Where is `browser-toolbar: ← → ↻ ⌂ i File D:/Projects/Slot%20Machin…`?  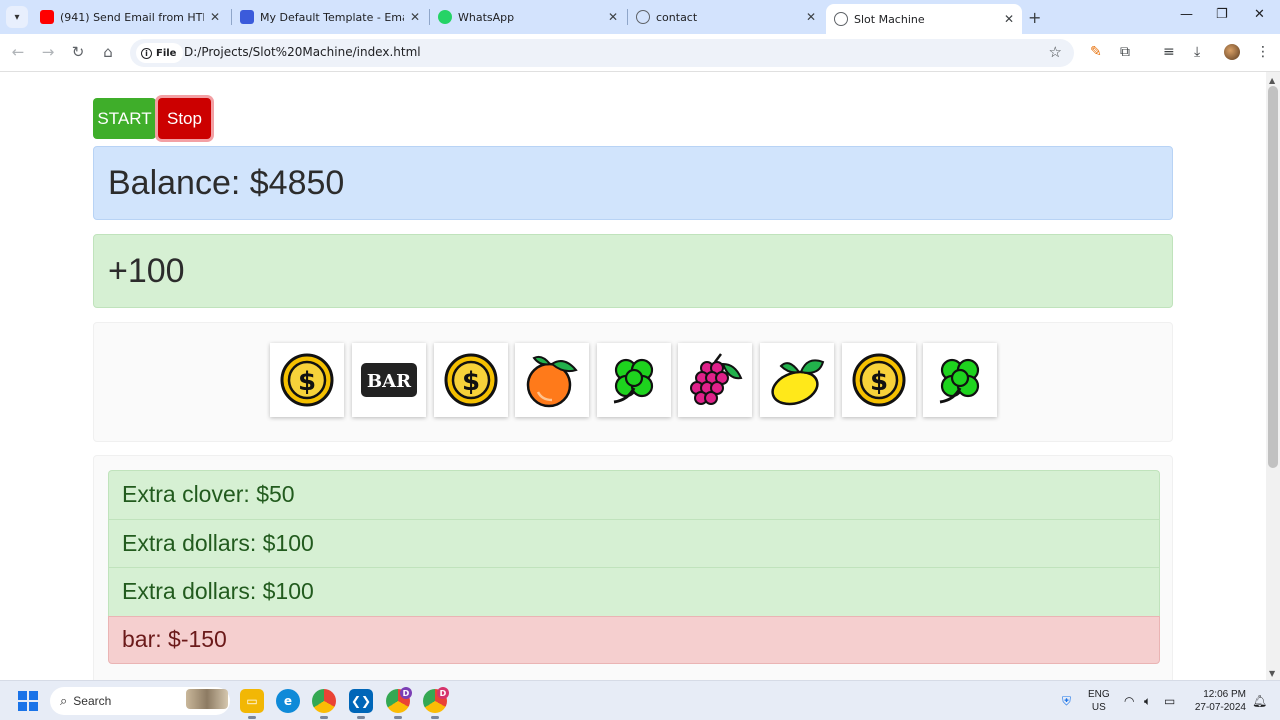 browser-toolbar: ← → ↻ ⌂ i File D:/Projects/Slot%20Machin… is located at coordinates (640, 53).